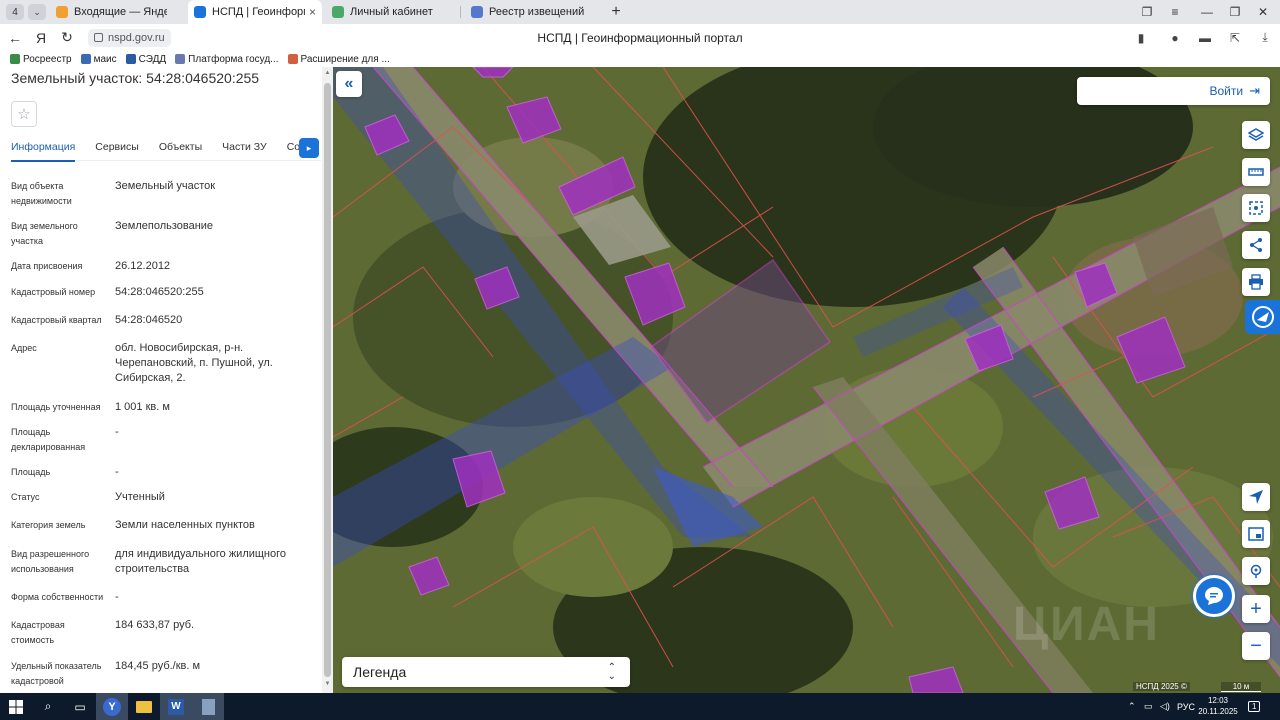  What do you see at coordinates (1173, 91) in the screenshot?
I see `login-button: Войти ⇥` at bounding box center [1173, 91].